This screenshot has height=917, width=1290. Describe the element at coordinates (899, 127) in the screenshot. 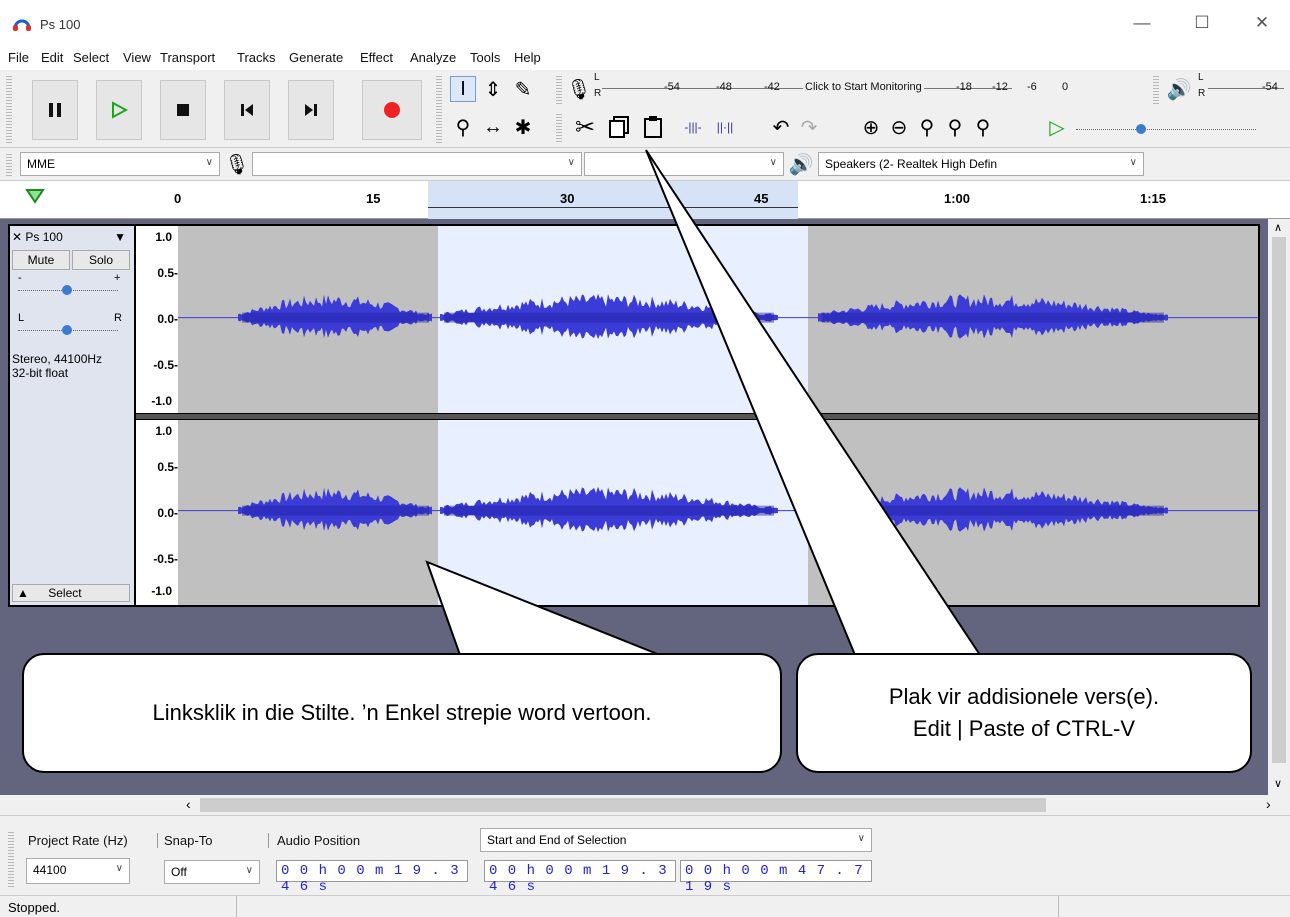

I see `zoom-out-icon: ⊖` at that location.